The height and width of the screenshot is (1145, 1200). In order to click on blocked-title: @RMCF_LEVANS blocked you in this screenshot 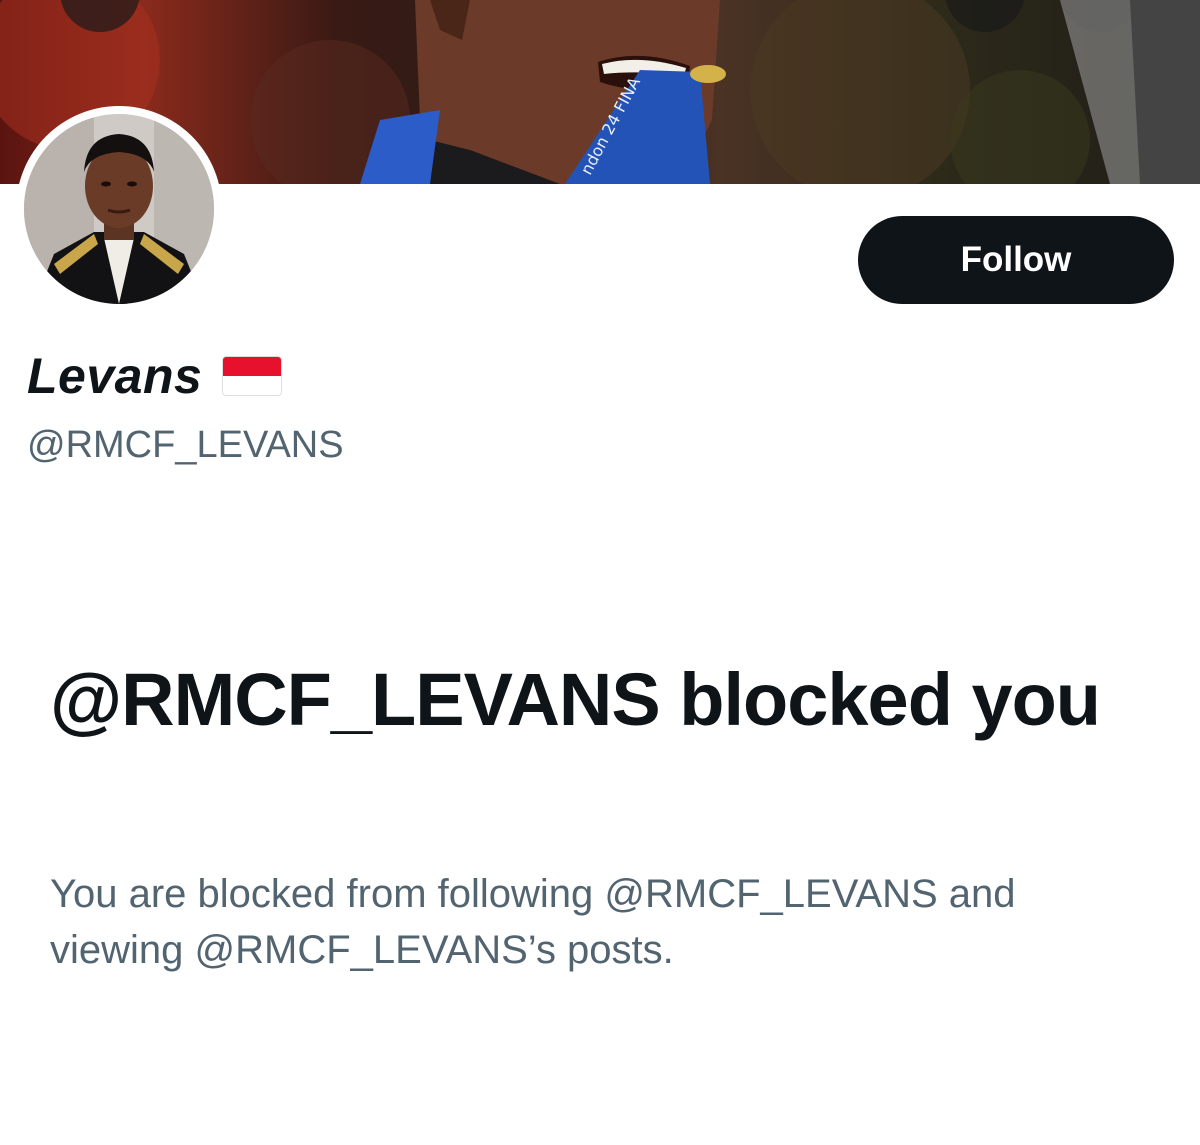, I will do `click(575, 699)`.